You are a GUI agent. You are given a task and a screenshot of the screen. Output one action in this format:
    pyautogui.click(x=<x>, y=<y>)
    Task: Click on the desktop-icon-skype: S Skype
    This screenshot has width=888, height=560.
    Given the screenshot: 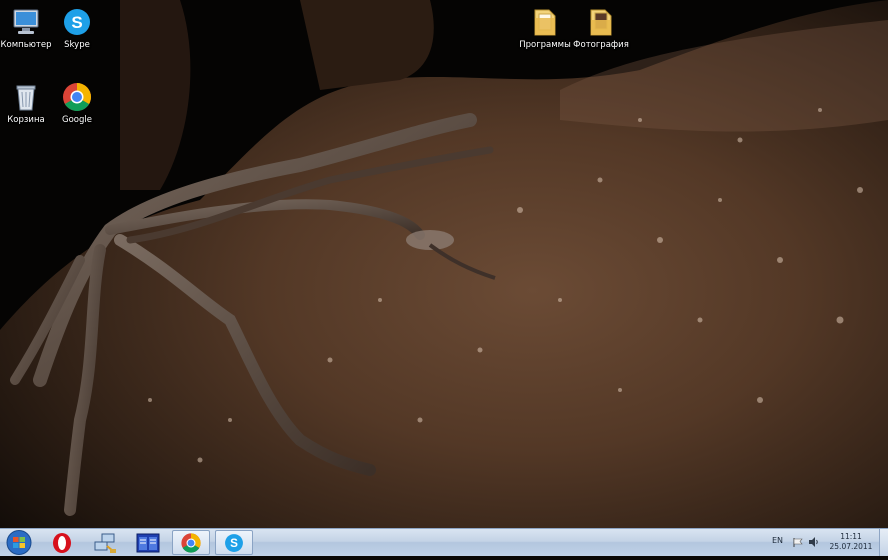 What is the action you would take?
    pyautogui.click(x=77, y=35)
    